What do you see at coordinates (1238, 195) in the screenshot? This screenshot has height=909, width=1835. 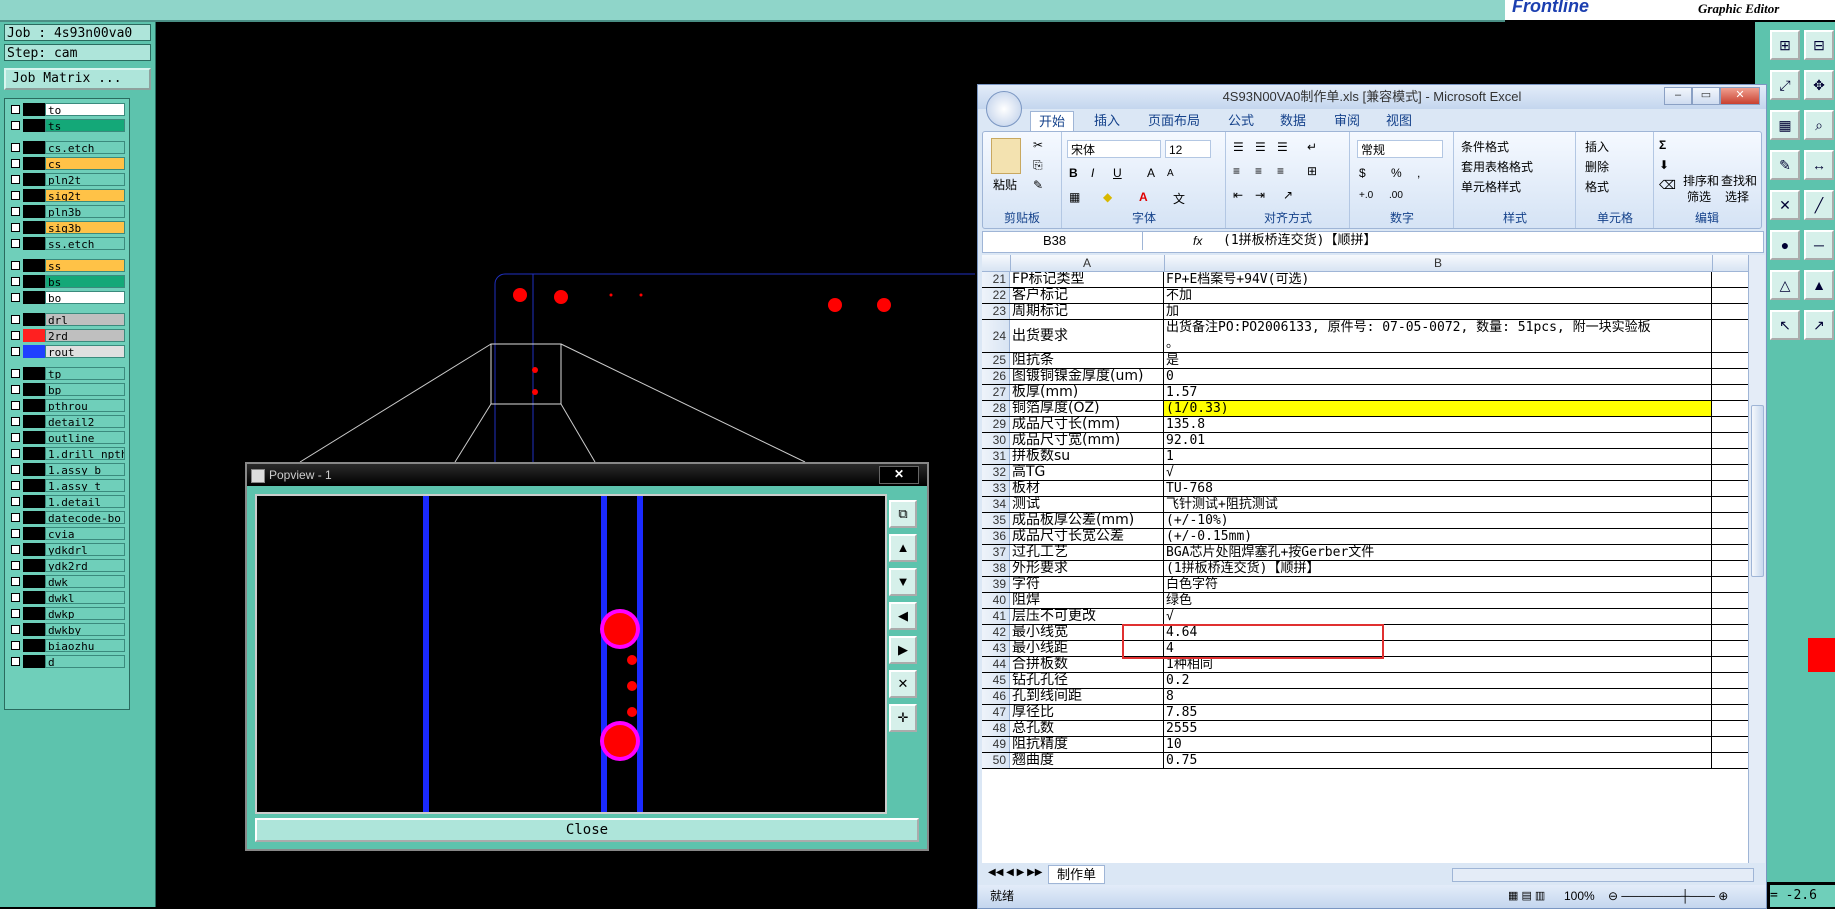 I see `decrease-indent-icon: ⇤` at bounding box center [1238, 195].